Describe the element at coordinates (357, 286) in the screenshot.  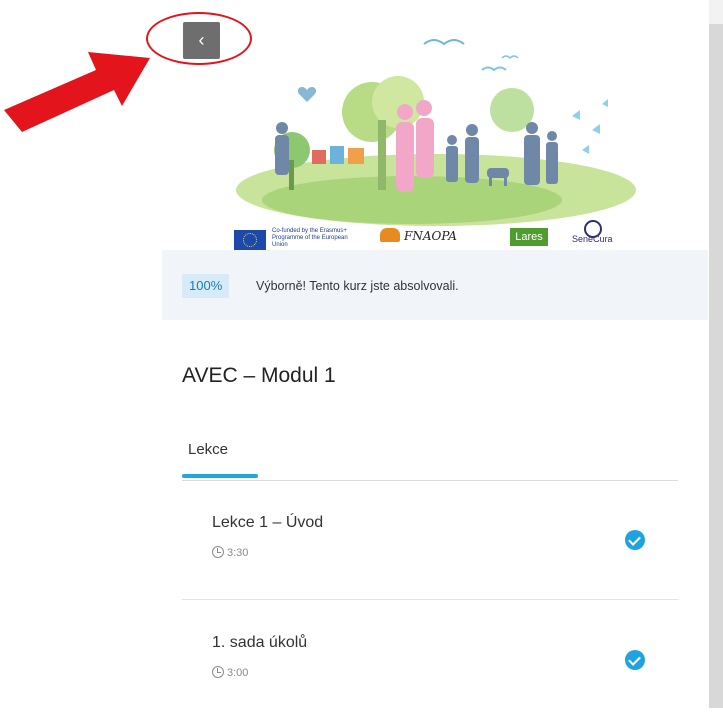
I see `completion-message: Výborně! Tento kurz jste absolvovali.` at that location.